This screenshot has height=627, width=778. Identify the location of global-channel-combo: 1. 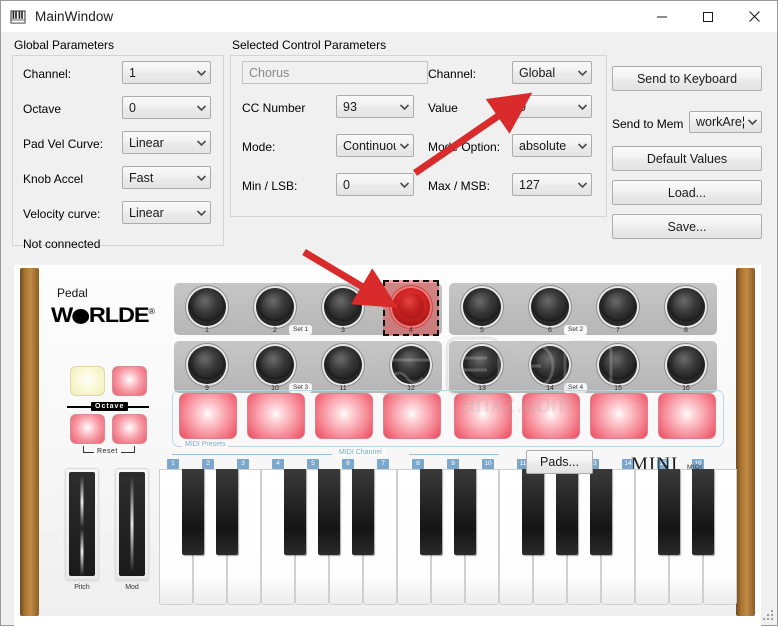
(166, 72).